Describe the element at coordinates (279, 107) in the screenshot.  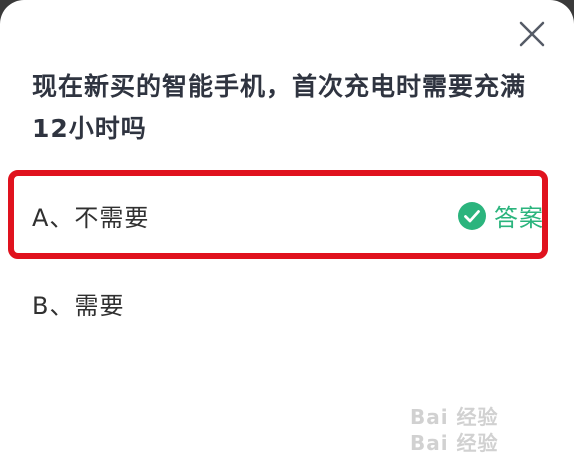
I see `question-text: 现在新买的智能手机，首次充电时需要充满12小时吗` at that location.